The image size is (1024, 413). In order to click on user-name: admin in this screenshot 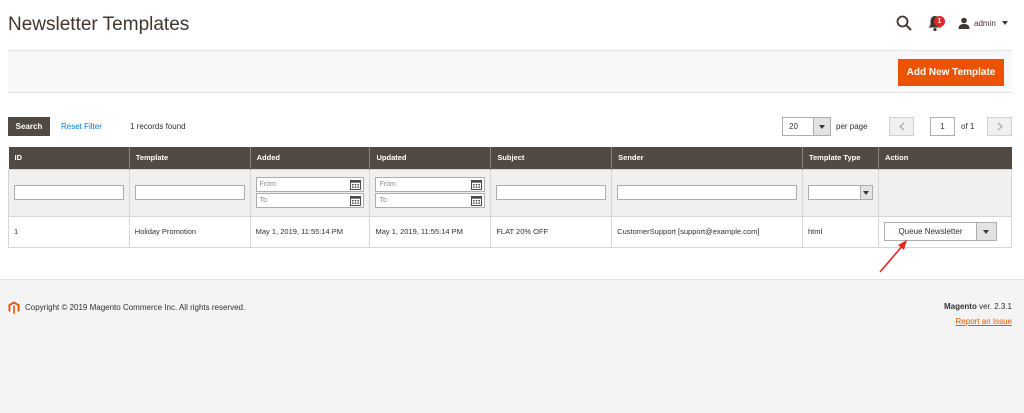, I will do `click(985, 23)`.